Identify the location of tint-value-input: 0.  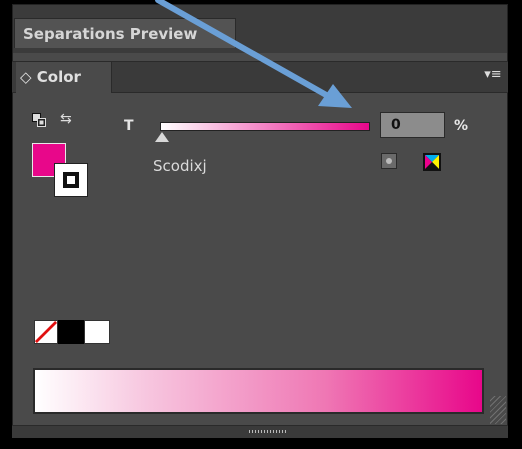
(412, 125).